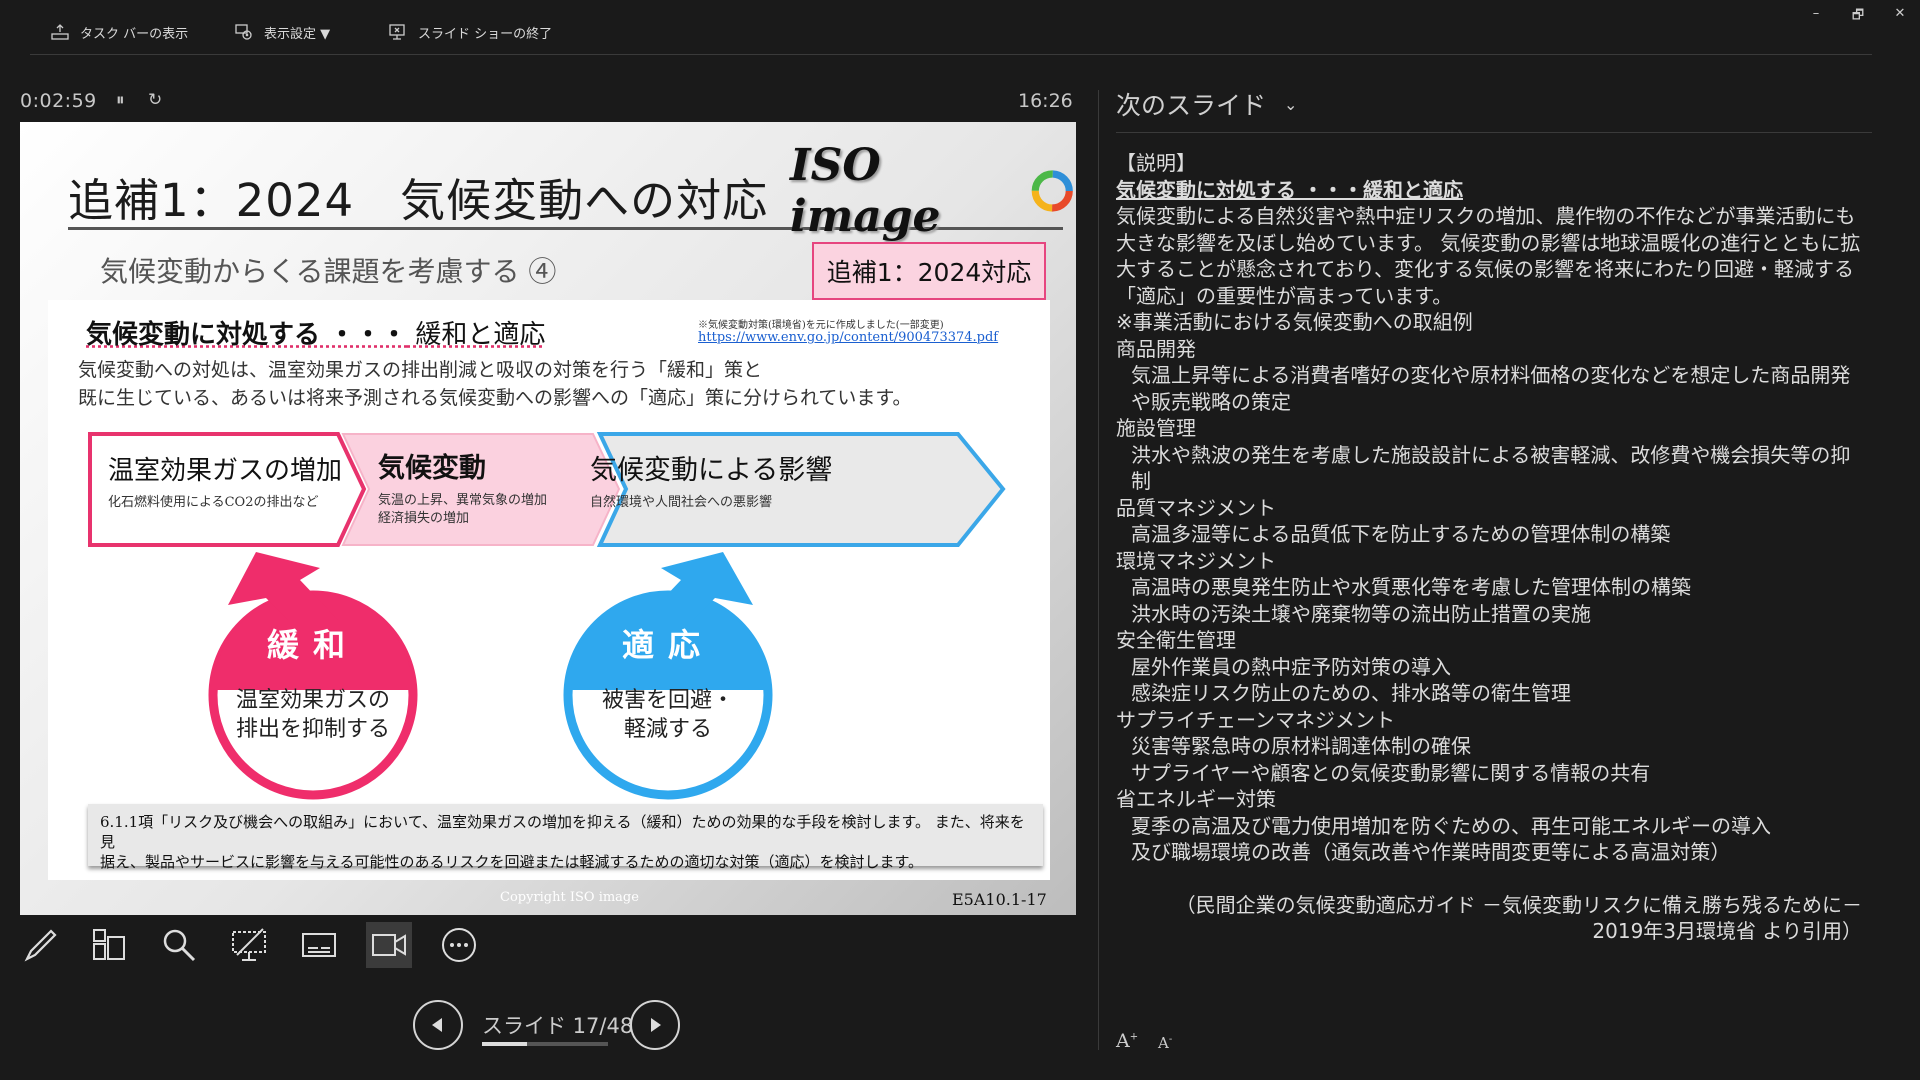  I want to click on decrease-font-icon: A, so click(1163, 1043).